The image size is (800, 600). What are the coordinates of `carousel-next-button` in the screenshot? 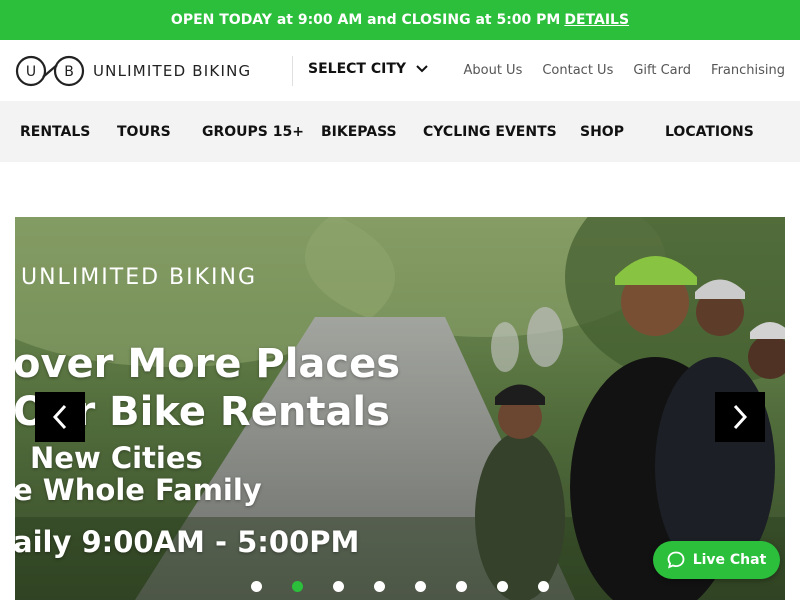 It's located at (740, 417).